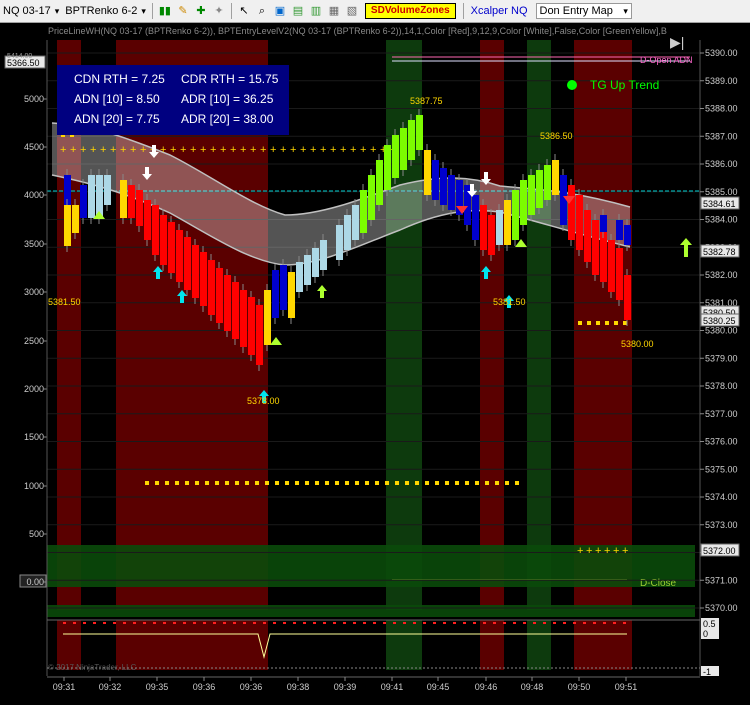 The height and width of the screenshot is (705, 750). I want to click on chart-trader-icon: ▤, so click(298, 11).